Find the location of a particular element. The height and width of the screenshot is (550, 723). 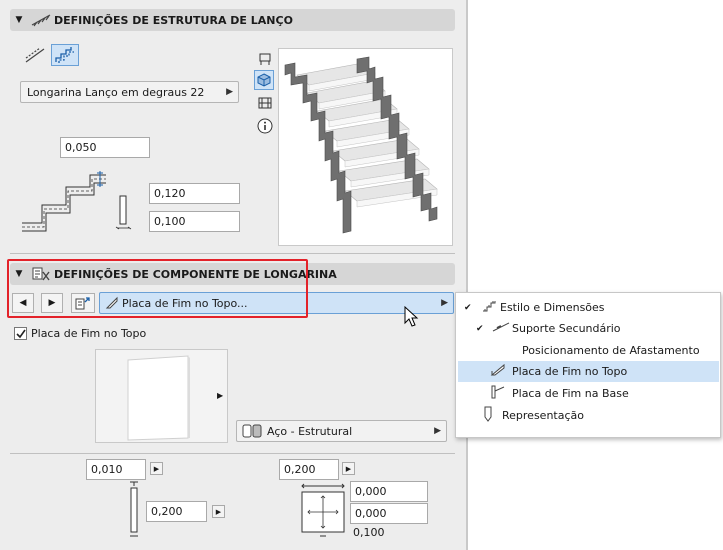

stringer-type-value: Longarina Lanço em degraus 22 is located at coordinates (116, 92).